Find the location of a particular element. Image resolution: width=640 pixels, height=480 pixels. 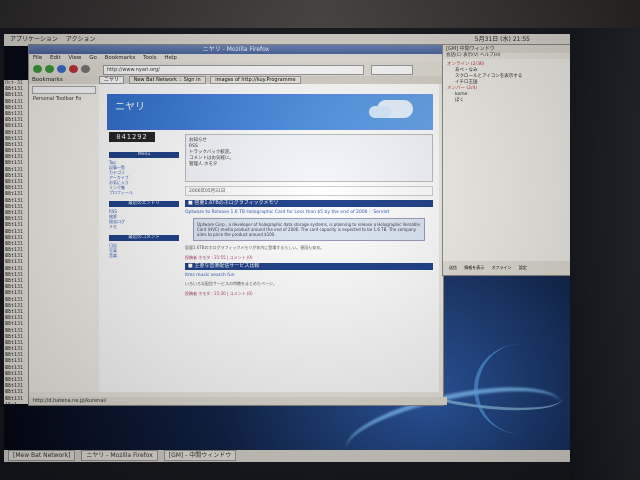

navigation-toolbar: http://www.nyari.org/ is located at coordinates (236, 69).